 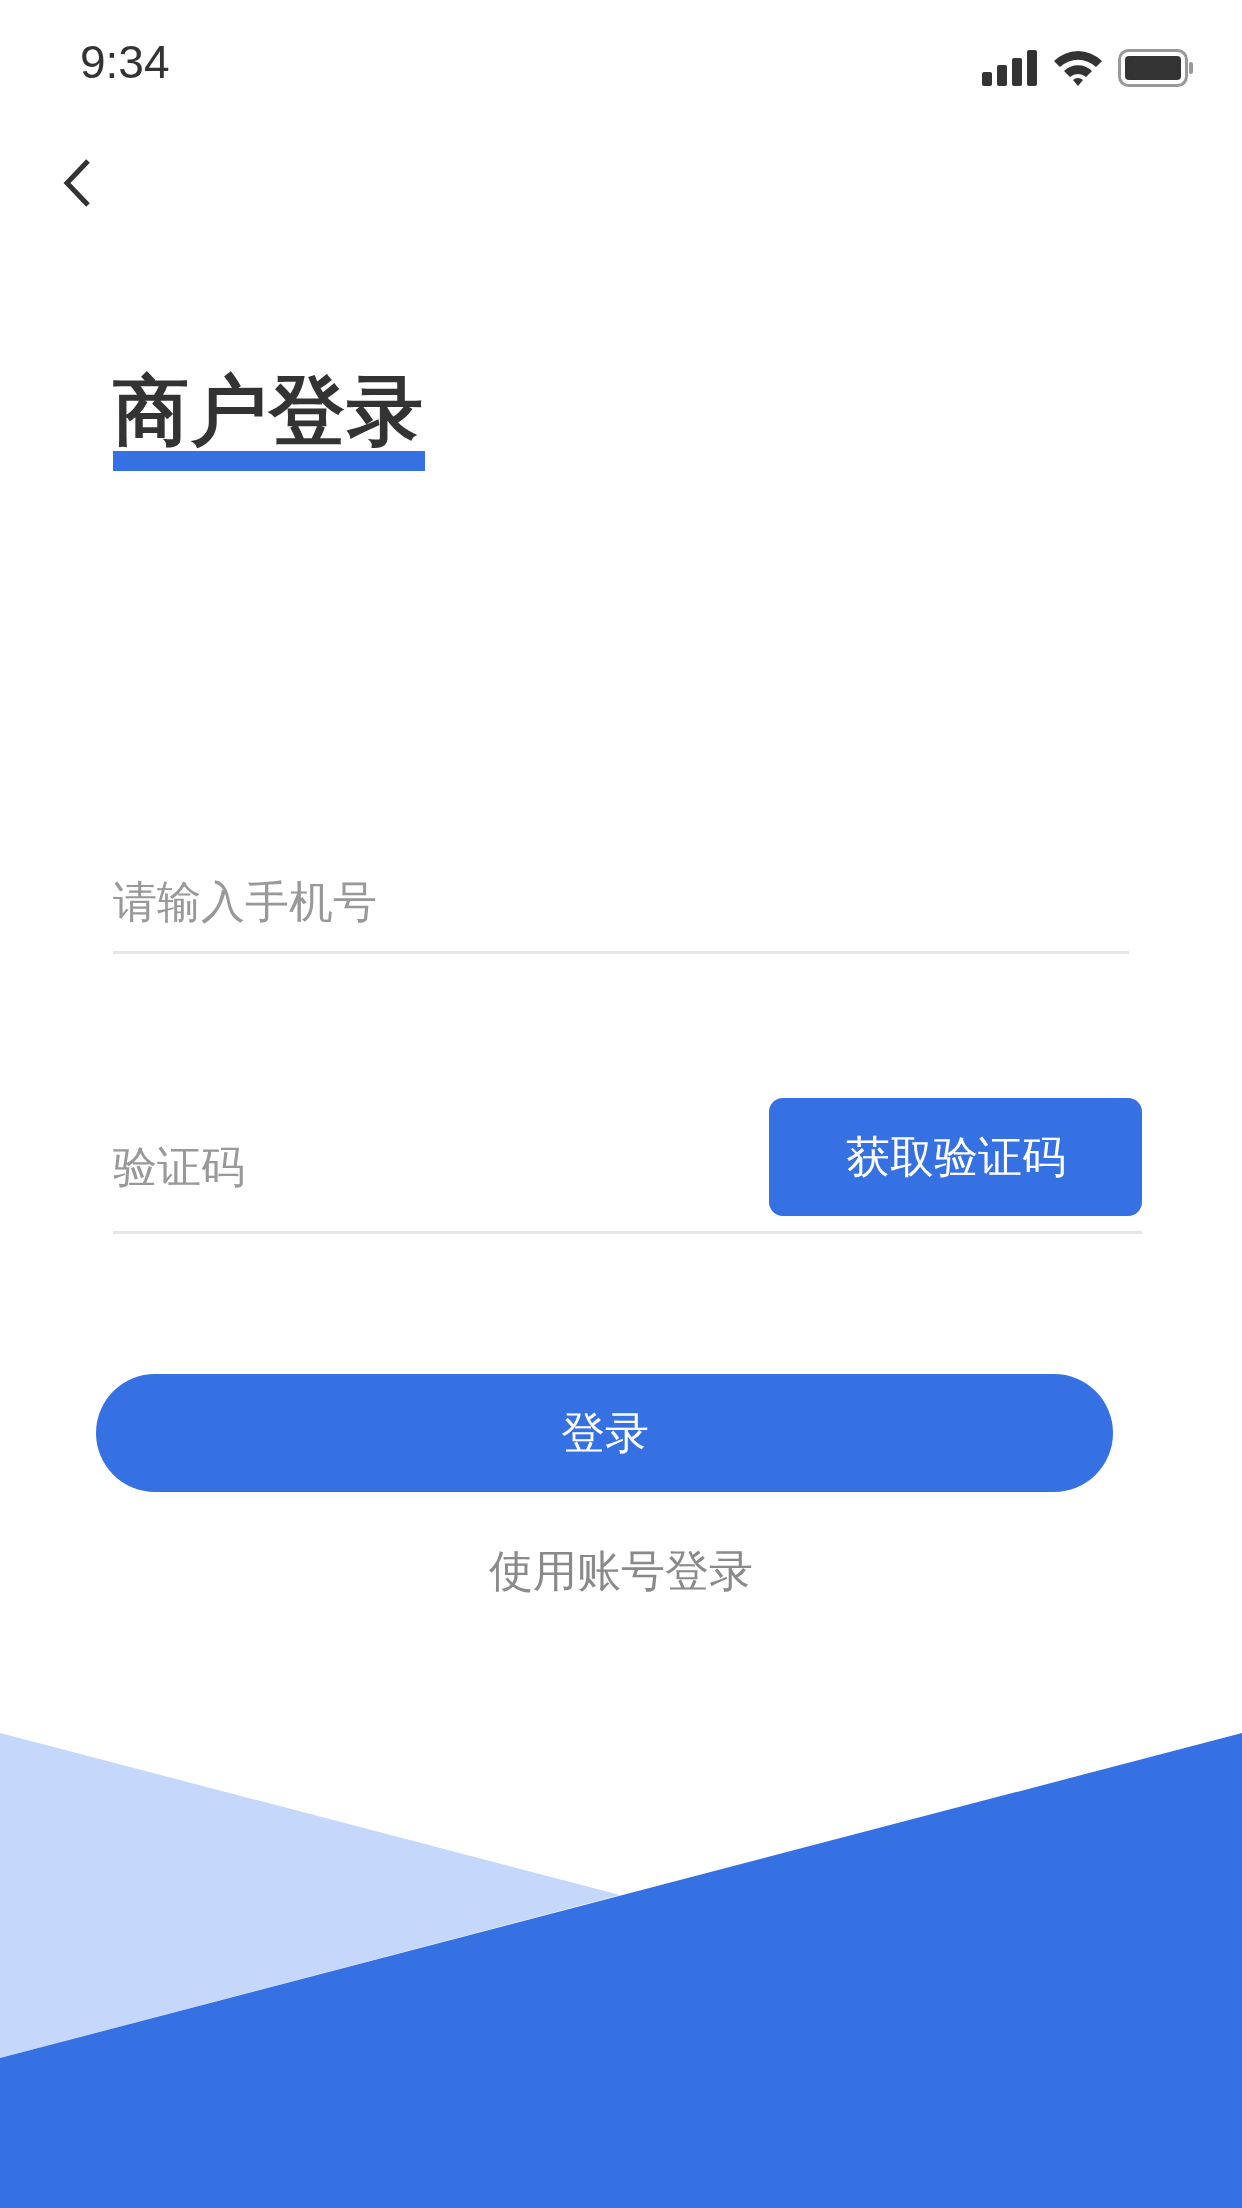 What do you see at coordinates (269, 411) in the screenshot?
I see `page-title: 商户登录` at bounding box center [269, 411].